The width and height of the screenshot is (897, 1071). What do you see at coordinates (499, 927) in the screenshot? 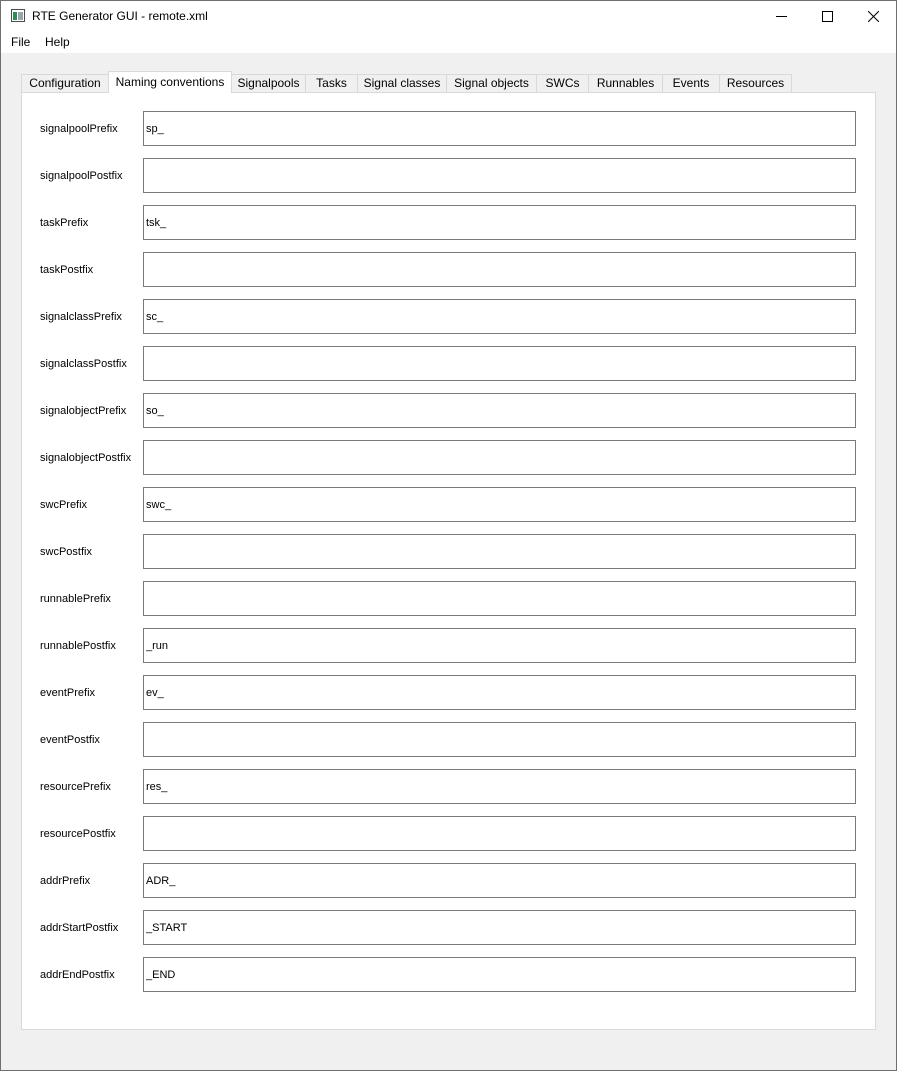
I see `addr-start-postfix-input` at bounding box center [499, 927].